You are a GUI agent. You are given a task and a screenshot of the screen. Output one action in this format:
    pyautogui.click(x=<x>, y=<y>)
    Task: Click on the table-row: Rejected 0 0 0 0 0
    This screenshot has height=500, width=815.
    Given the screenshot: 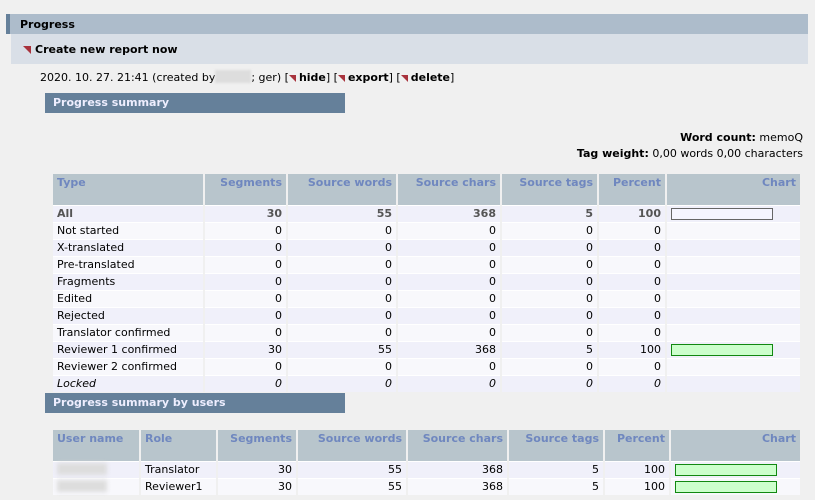 What is the action you would take?
    pyautogui.click(x=426, y=315)
    